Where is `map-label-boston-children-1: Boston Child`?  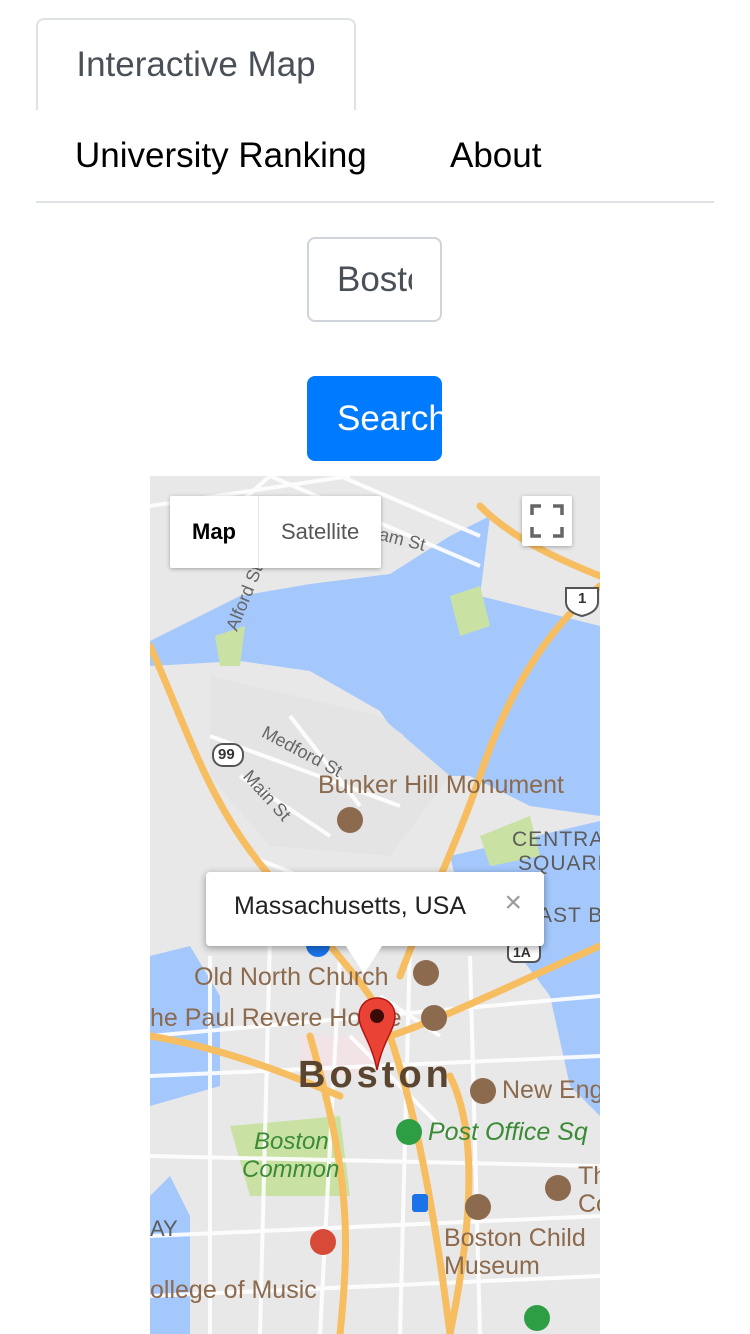 map-label-boston-children-1: Boston Child is located at coordinates (515, 1238).